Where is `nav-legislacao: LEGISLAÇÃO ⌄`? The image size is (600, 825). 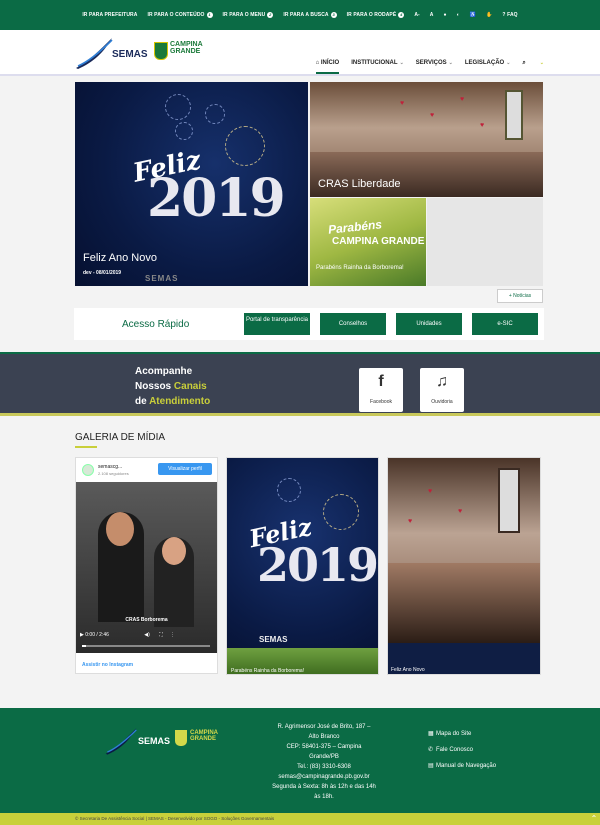
nav-legislacao: LEGISLAÇÃO ⌄ is located at coordinates (488, 63).